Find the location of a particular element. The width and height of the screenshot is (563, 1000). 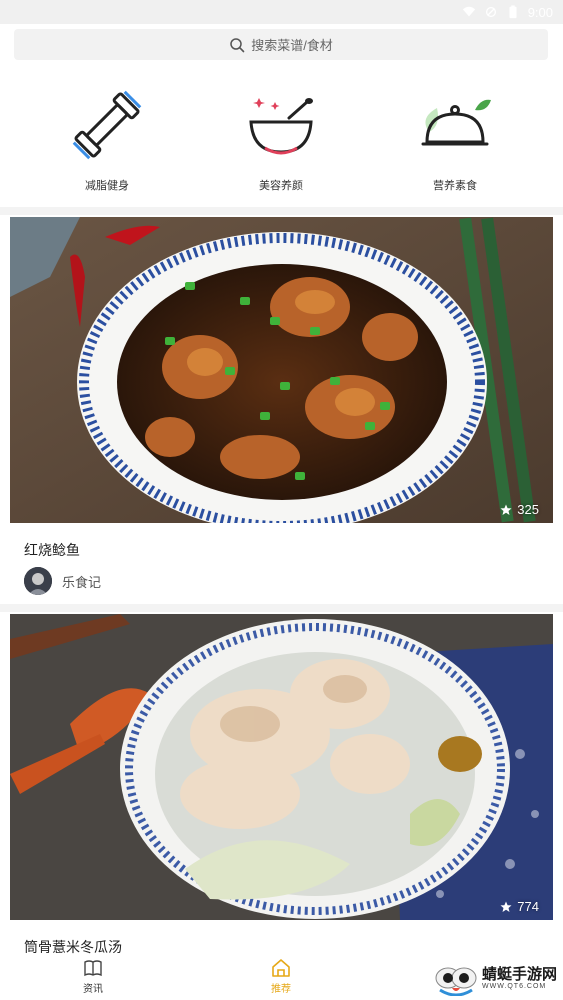

category-label: 减脂健身 is located at coordinates (107, 186).